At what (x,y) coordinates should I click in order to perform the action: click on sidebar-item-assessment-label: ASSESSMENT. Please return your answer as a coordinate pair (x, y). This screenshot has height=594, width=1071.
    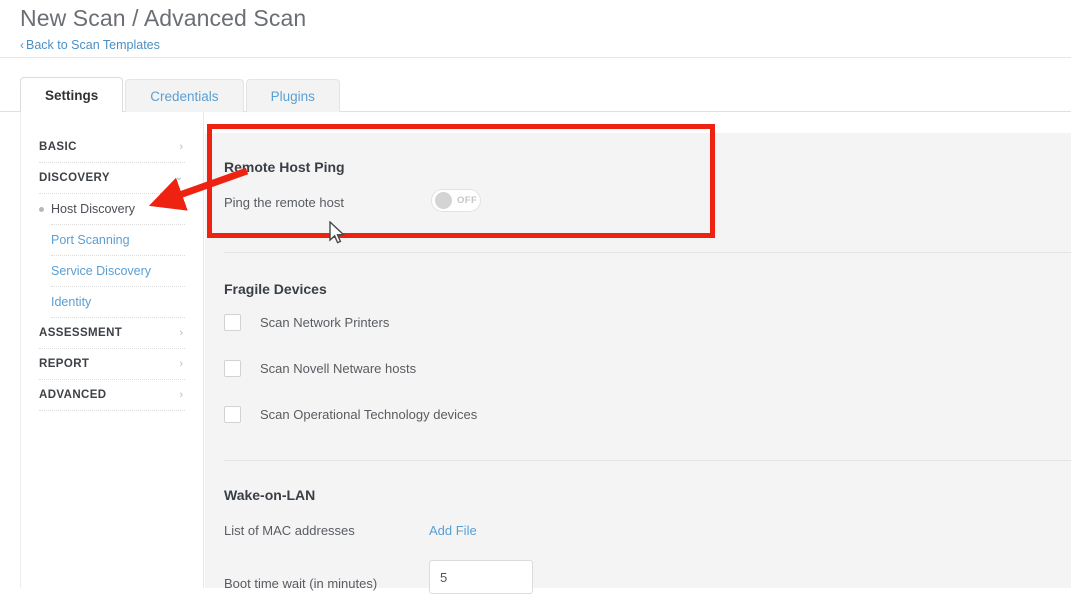
    Looking at the image, I should click on (81, 333).